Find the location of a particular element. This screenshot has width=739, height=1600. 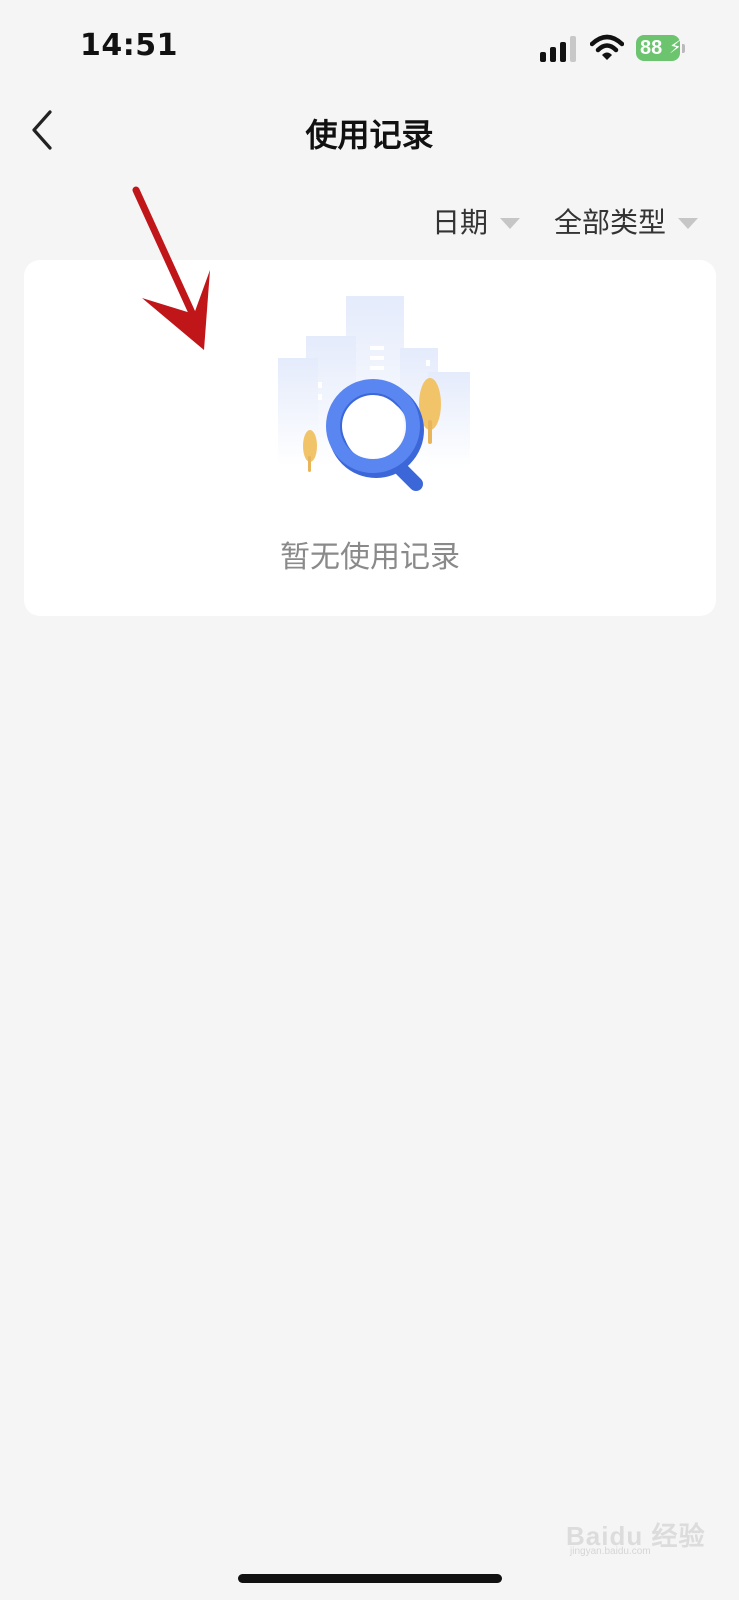

annotation-arrow-icon is located at coordinates (171, 268).